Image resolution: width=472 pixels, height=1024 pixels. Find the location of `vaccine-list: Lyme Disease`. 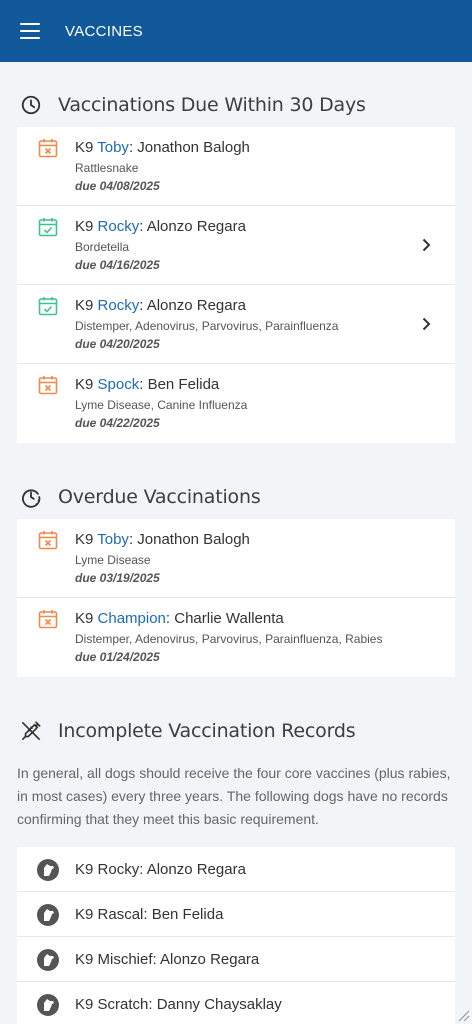

vaccine-list: Lyme Disease is located at coordinates (113, 560).